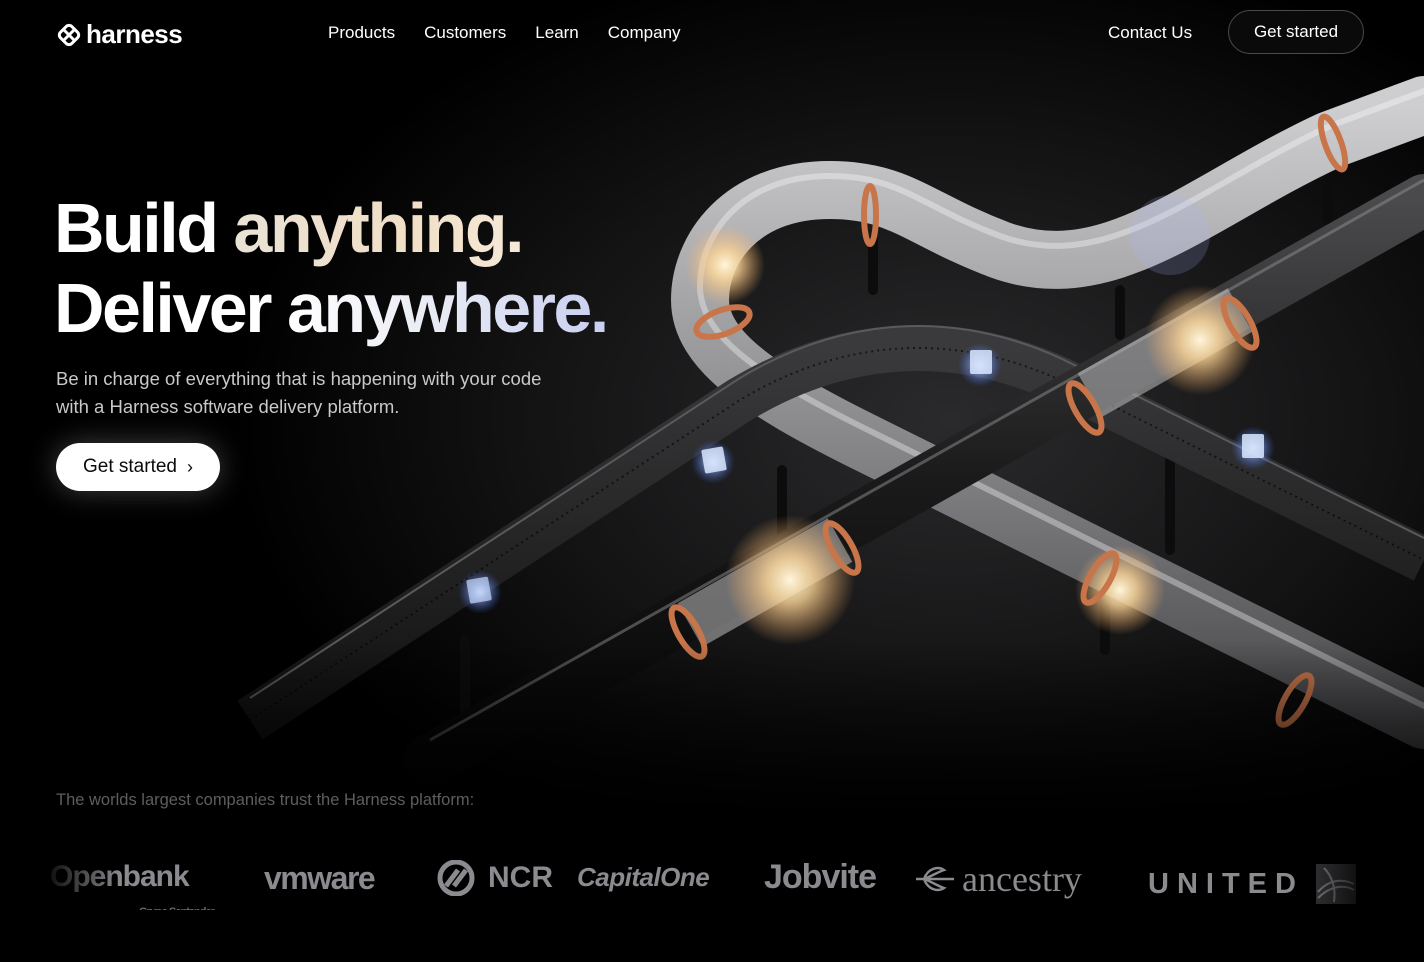 The image size is (1424, 962). Describe the element at coordinates (643, 877) in the screenshot. I see `logo-capital-one: CapitalOne` at that location.